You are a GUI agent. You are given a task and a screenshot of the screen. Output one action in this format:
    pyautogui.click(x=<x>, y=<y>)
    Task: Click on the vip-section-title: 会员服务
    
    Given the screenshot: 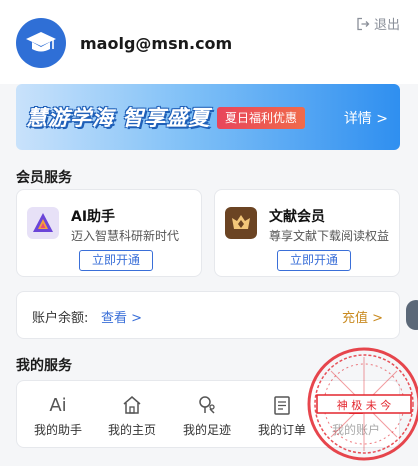 What is the action you would take?
    pyautogui.click(x=44, y=178)
    